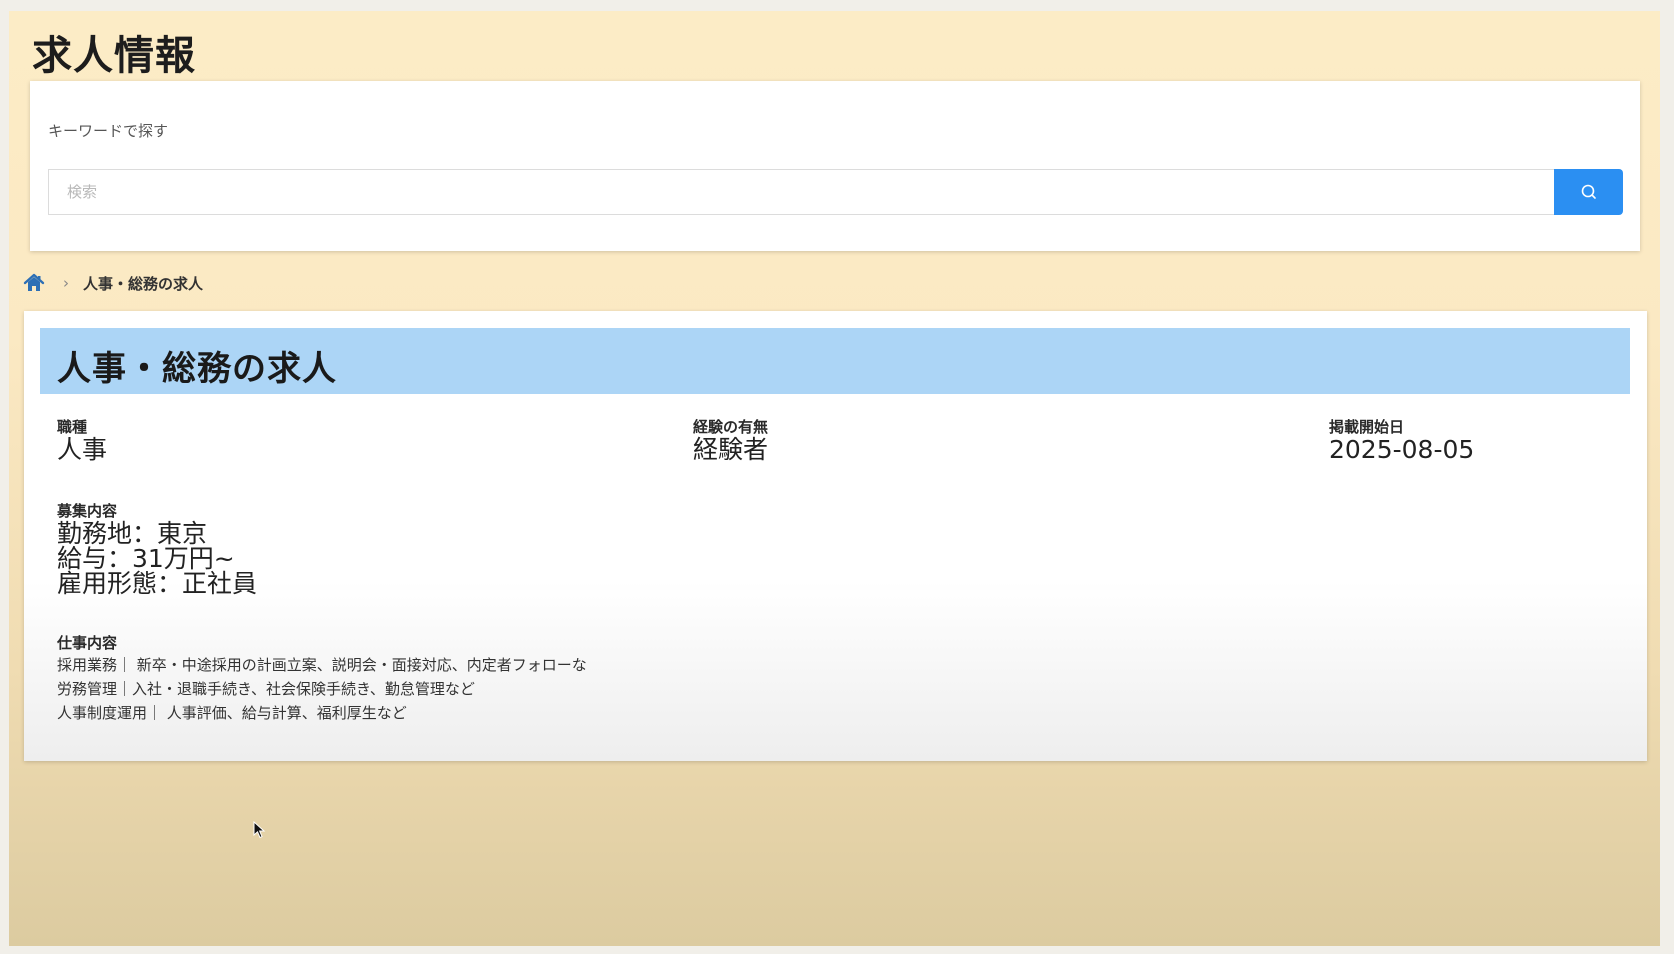 The width and height of the screenshot is (1674, 954). Describe the element at coordinates (87, 643) in the screenshot. I see `duties-label: 仕事内容` at that location.